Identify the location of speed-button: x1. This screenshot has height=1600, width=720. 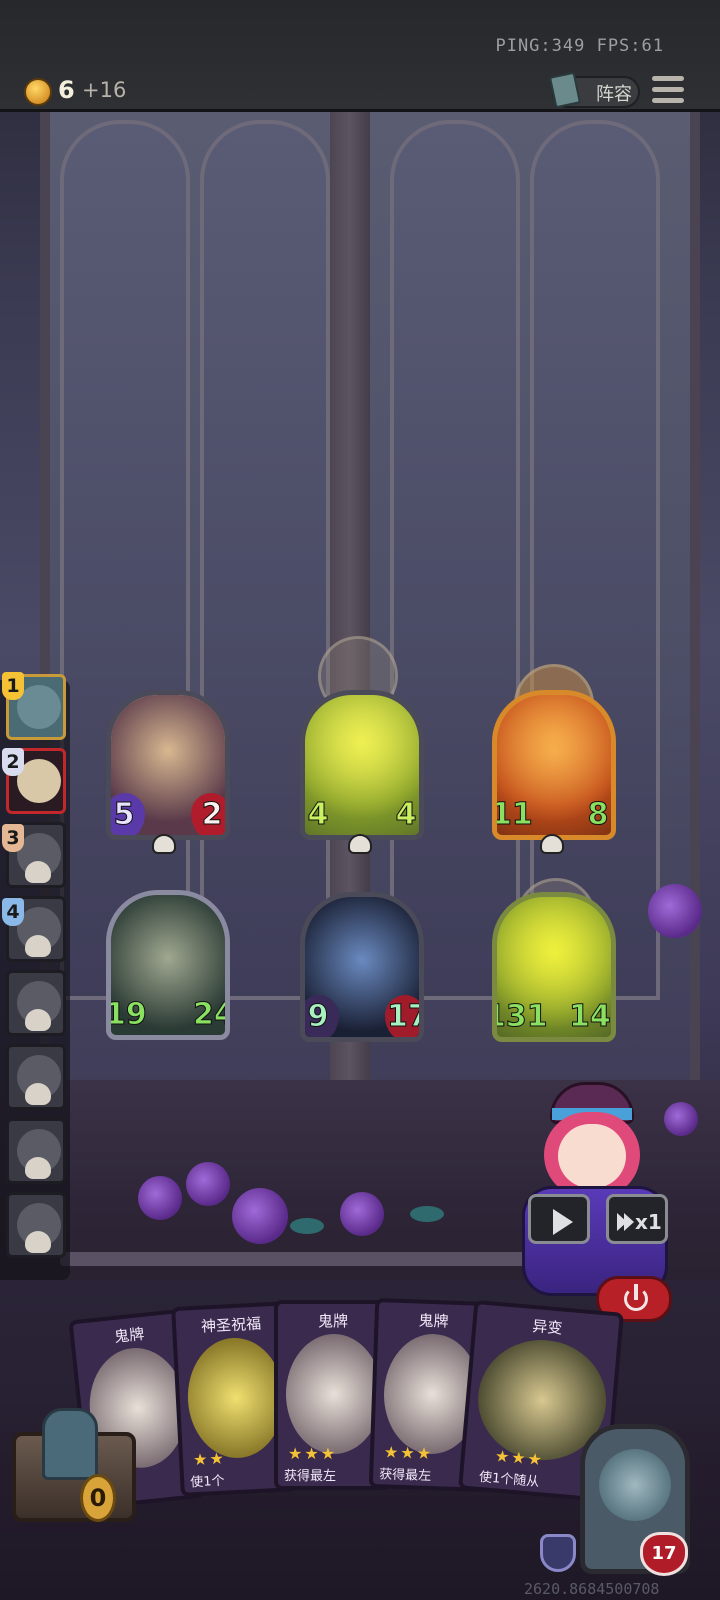
(637, 1219).